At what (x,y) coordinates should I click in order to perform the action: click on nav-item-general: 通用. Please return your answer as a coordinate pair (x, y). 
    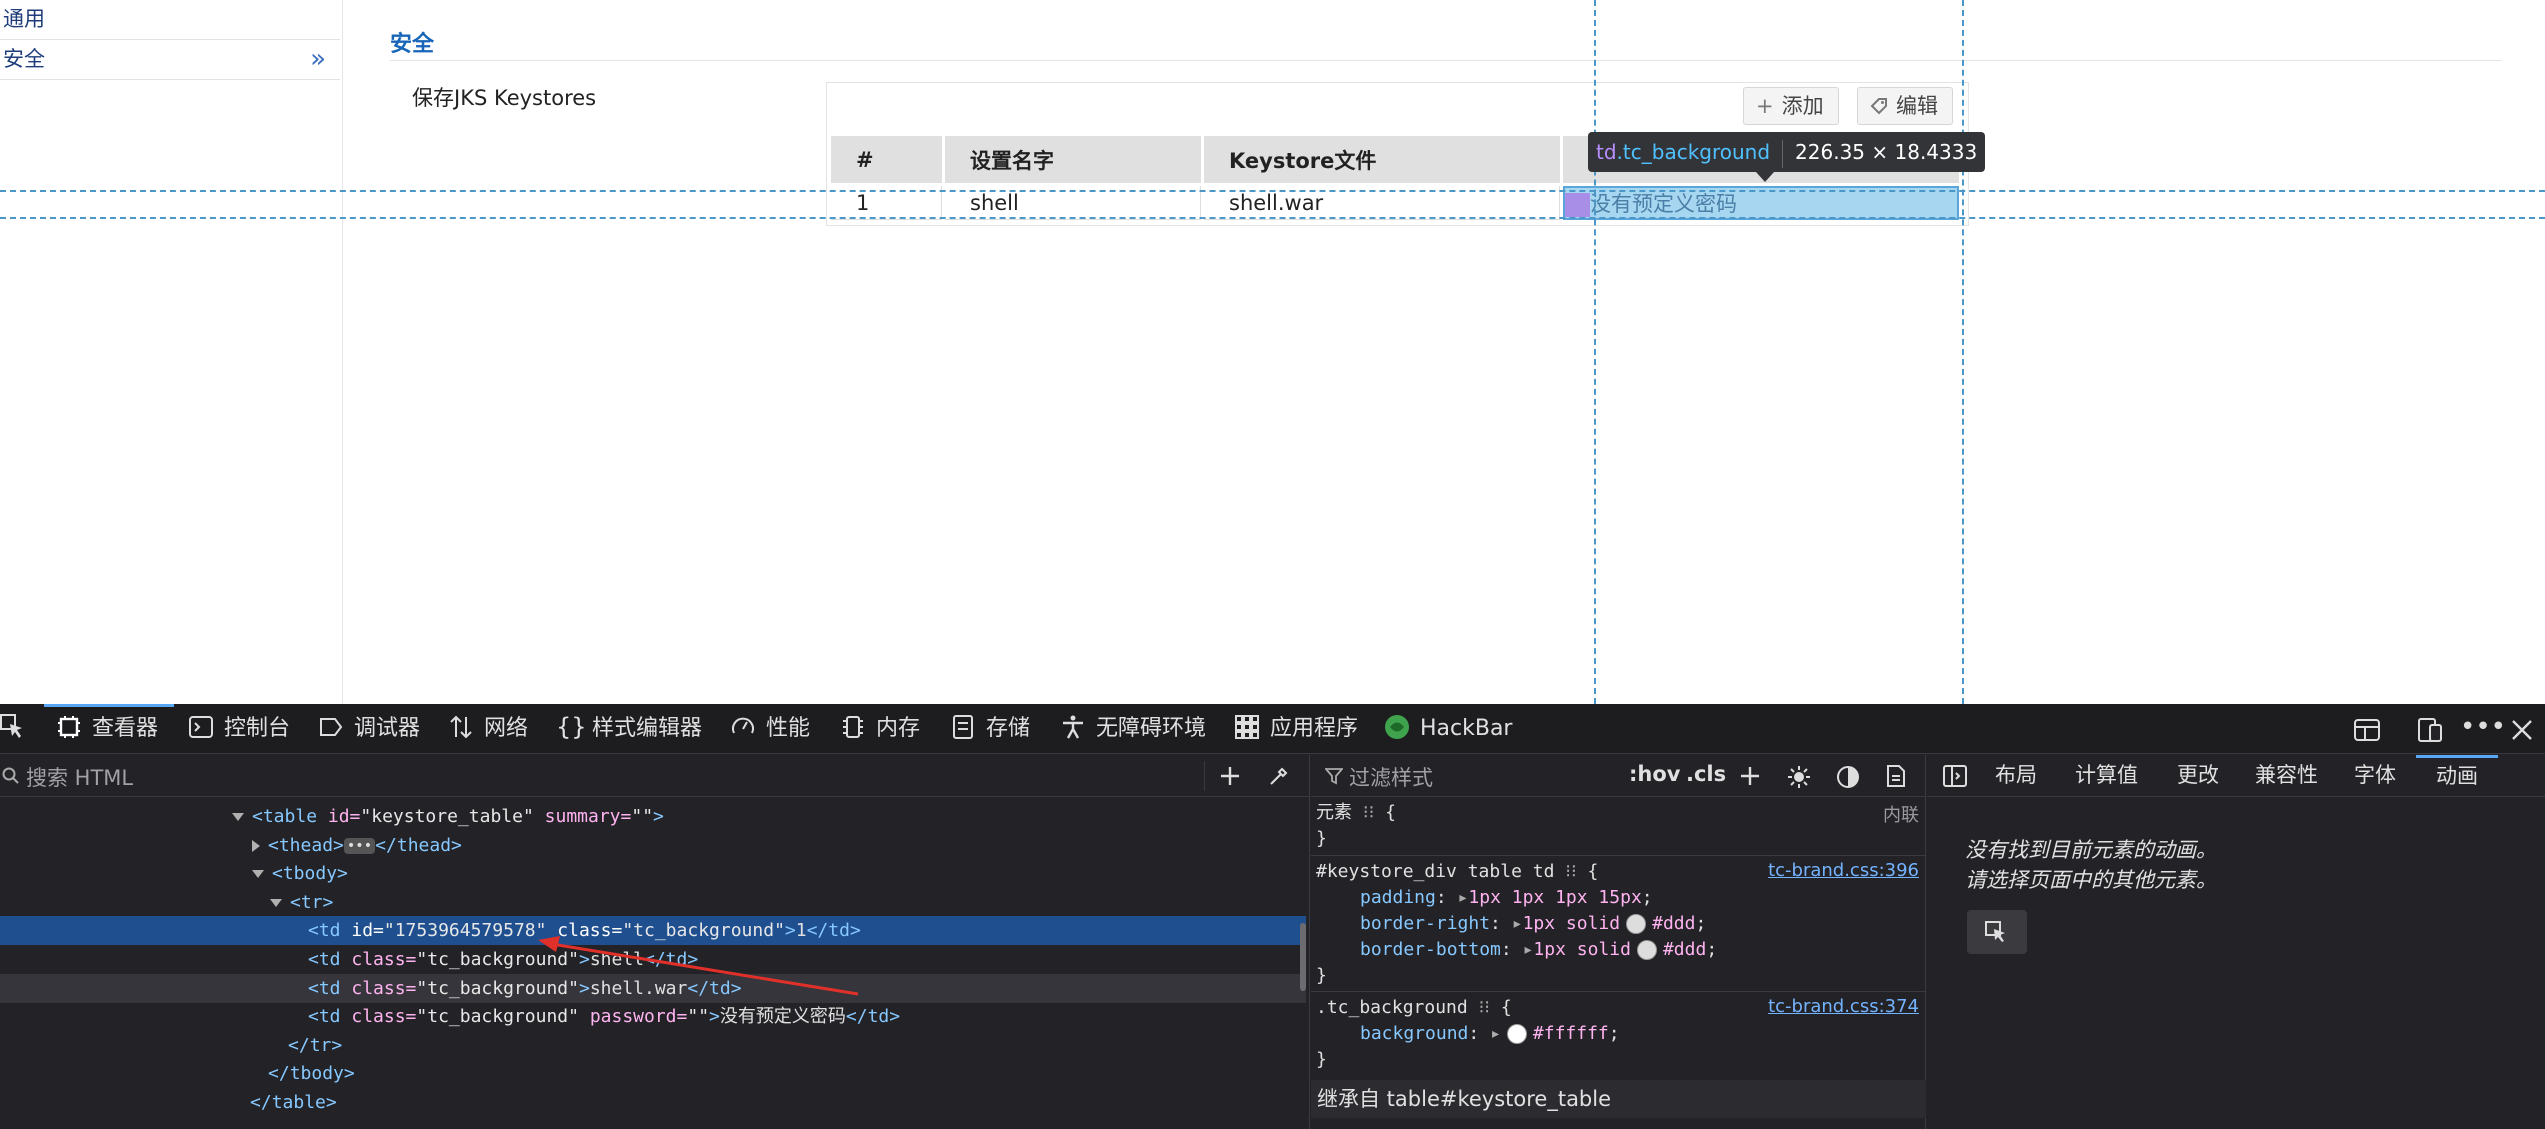
    Looking at the image, I should click on (170, 20).